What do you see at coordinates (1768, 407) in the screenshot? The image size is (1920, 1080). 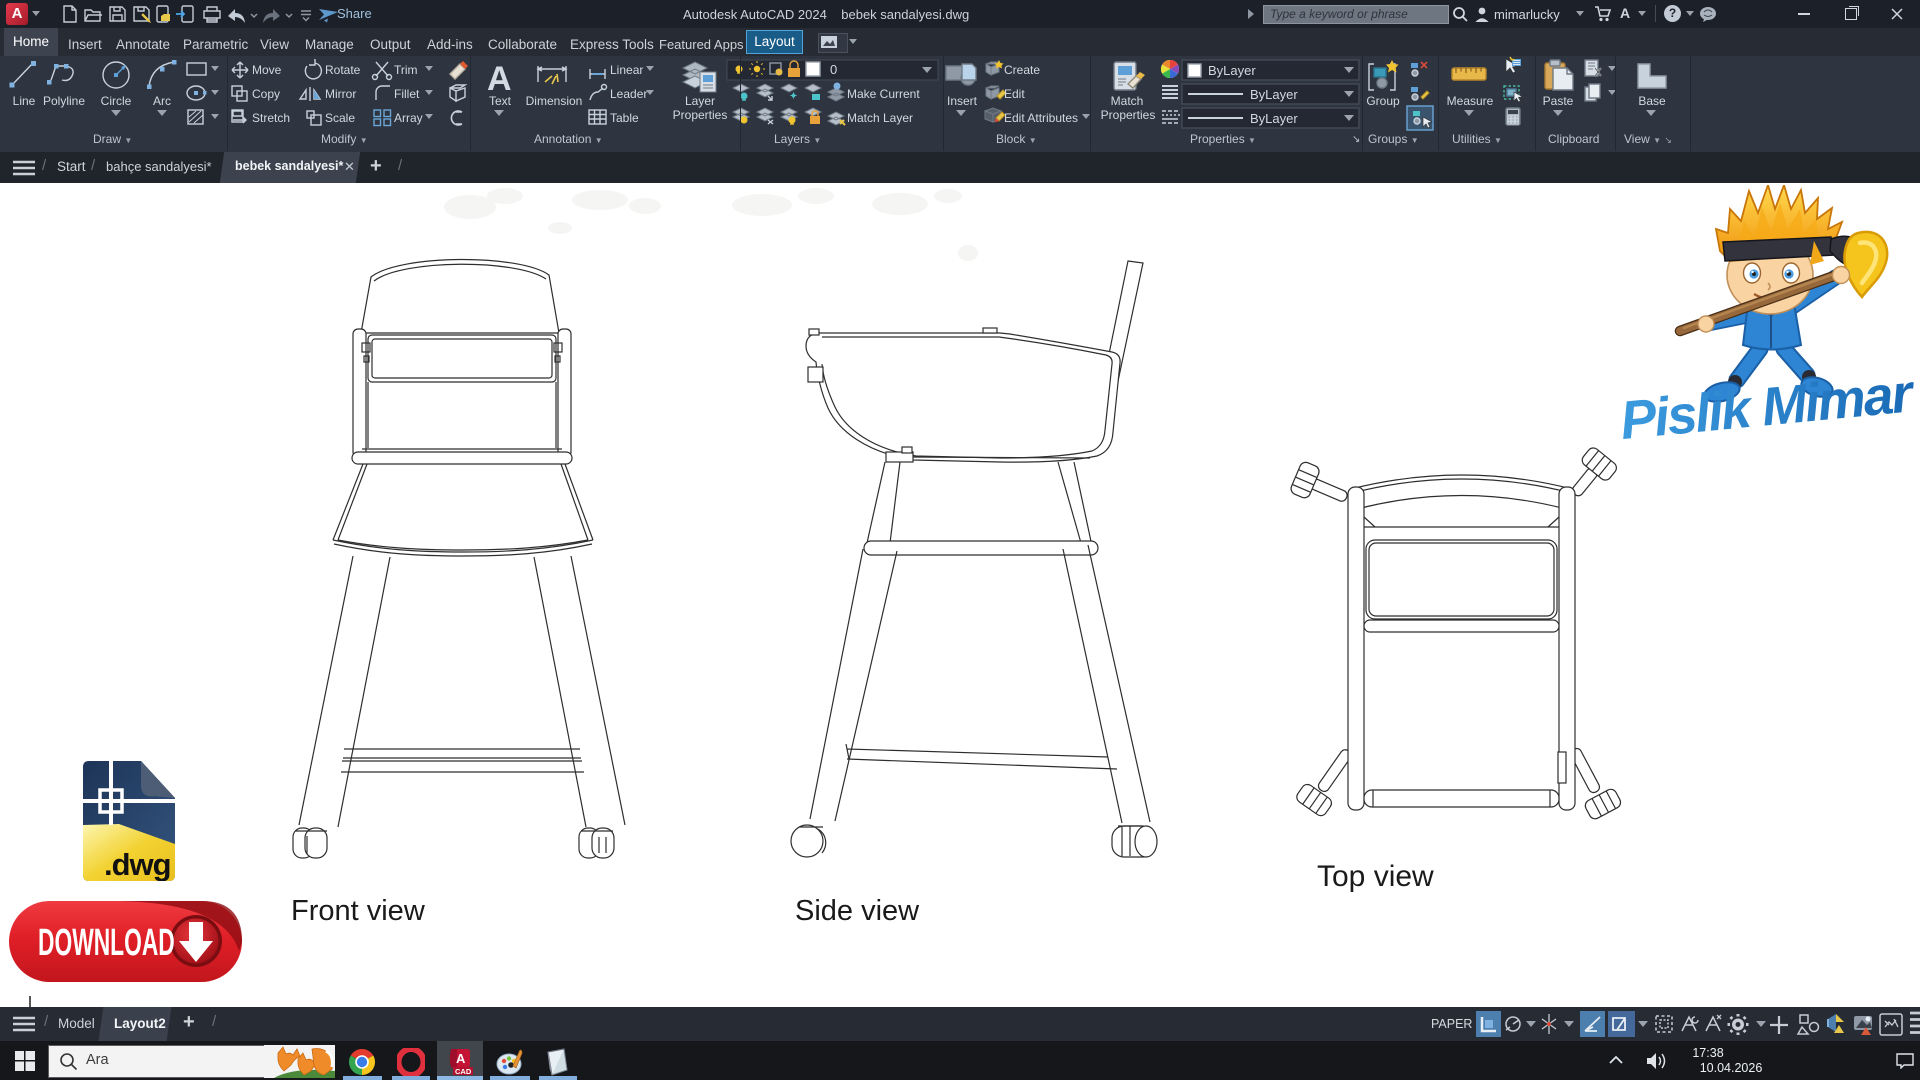 I see `svg-text: Pislik Mimar` at bounding box center [1768, 407].